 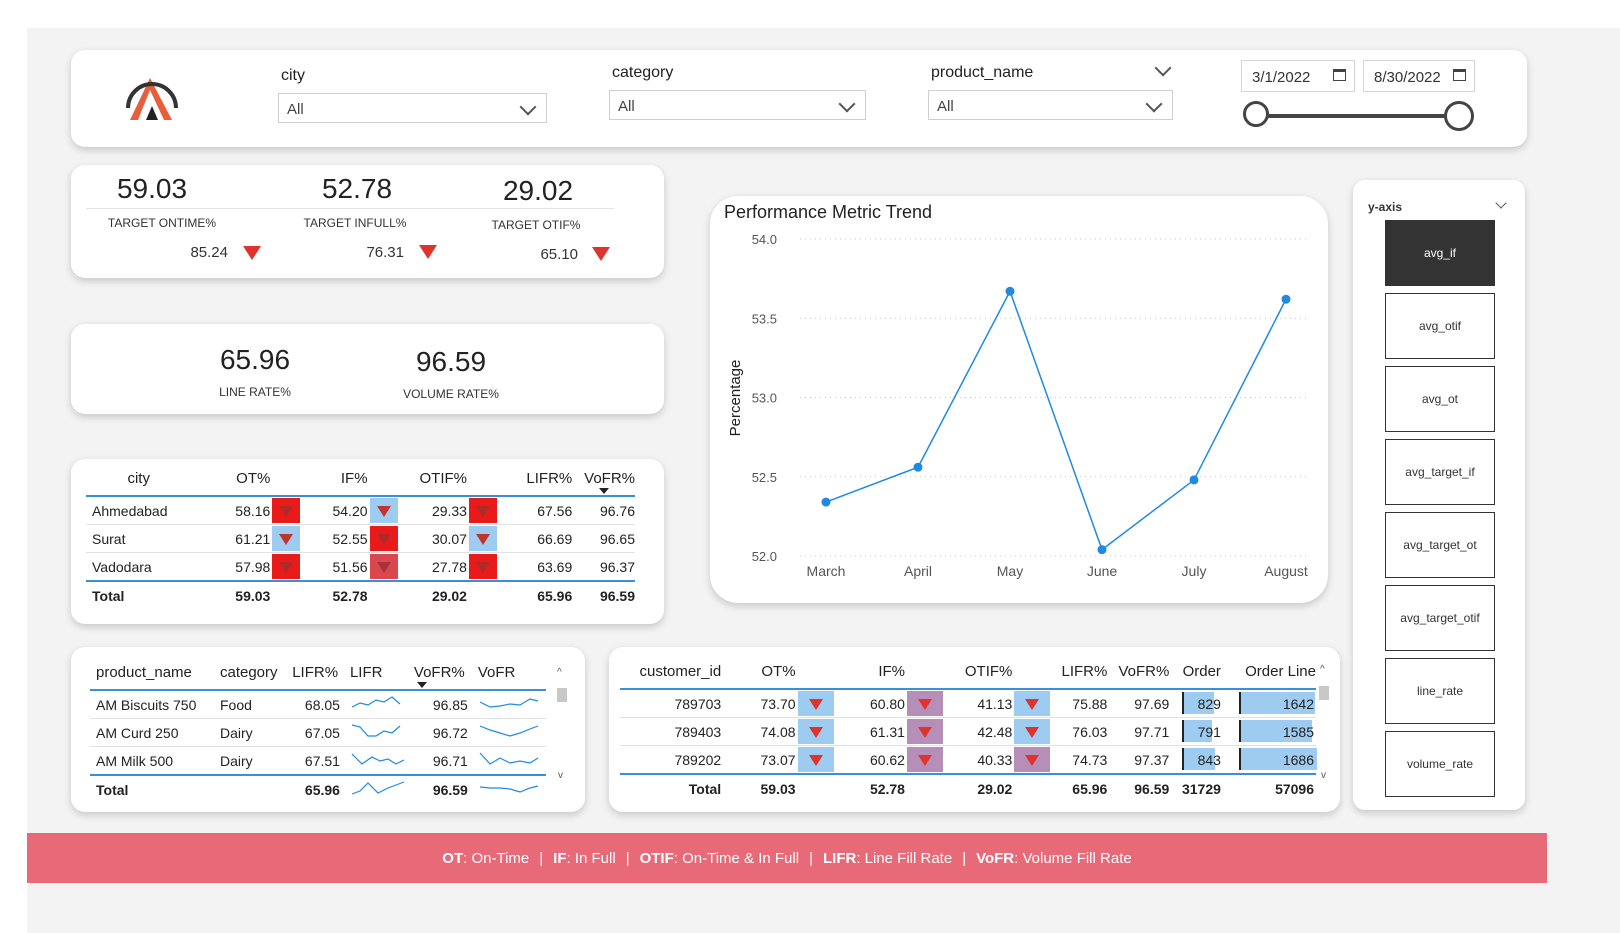 I want to click on x-tick-label: July, so click(x=1194, y=571).